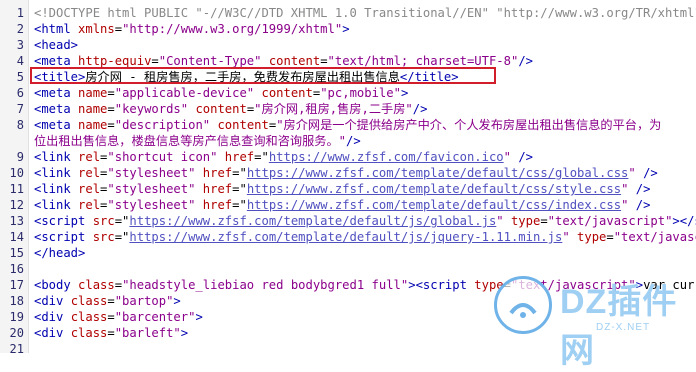 The width and height of the screenshot is (696, 372). What do you see at coordinates (56, 285) in the screenshot?
I see `code-token: <body` at bounding box center [56, 285].